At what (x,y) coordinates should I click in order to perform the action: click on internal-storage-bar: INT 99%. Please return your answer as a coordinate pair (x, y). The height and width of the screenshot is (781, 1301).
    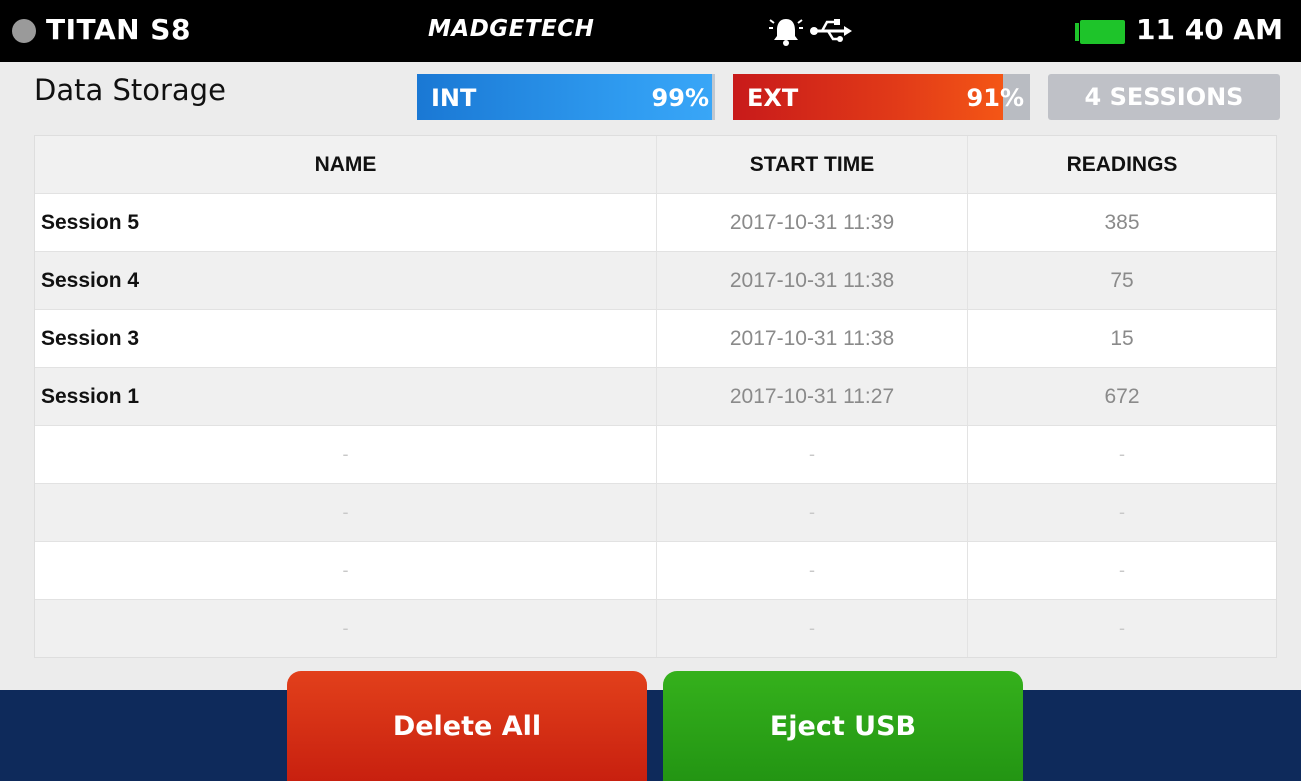
    Looking at the image, I should click on (566, 97).